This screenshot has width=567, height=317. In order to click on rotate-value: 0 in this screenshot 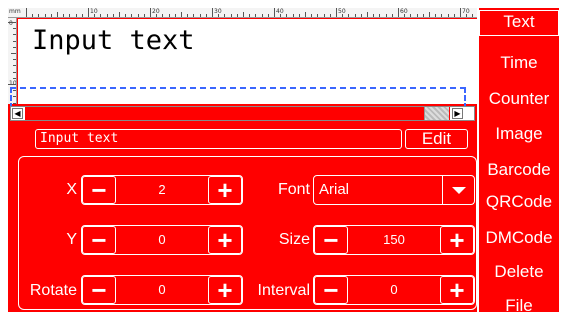, I will do `click(162, 290)`.